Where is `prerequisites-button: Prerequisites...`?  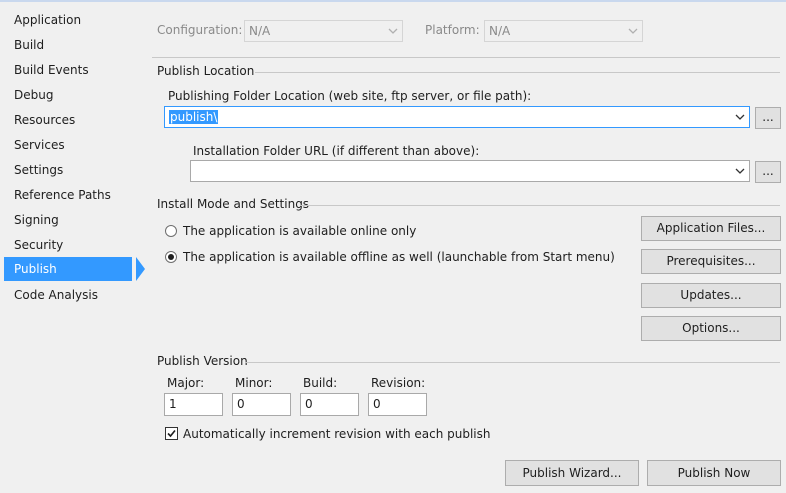
prerequisites-button: Prerequisites... is located at coordinates (711, 261).